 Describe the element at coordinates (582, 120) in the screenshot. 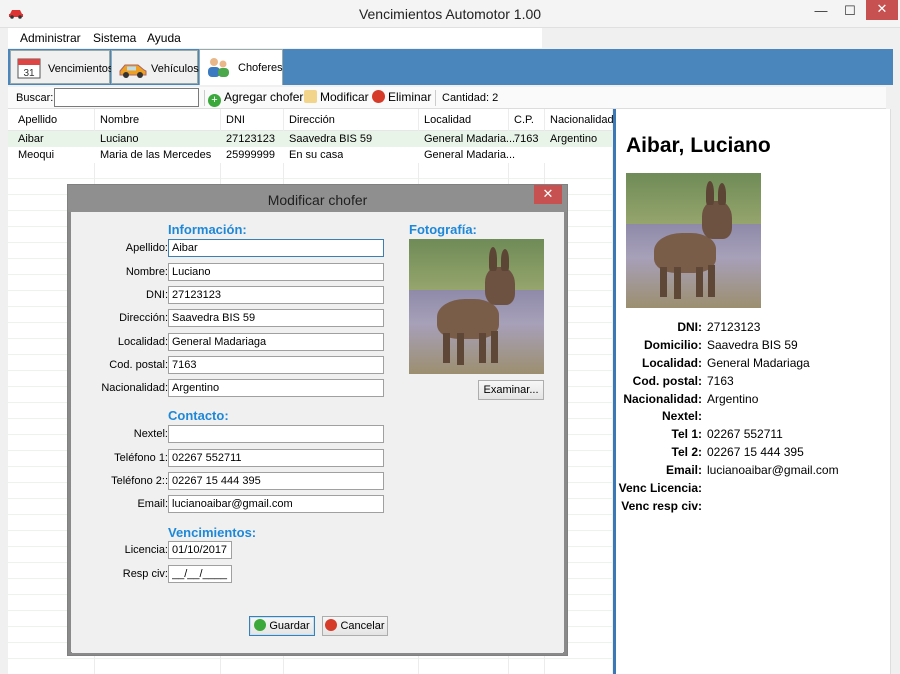

I see `col-nacionalidad: Nacionalidad` at that location.